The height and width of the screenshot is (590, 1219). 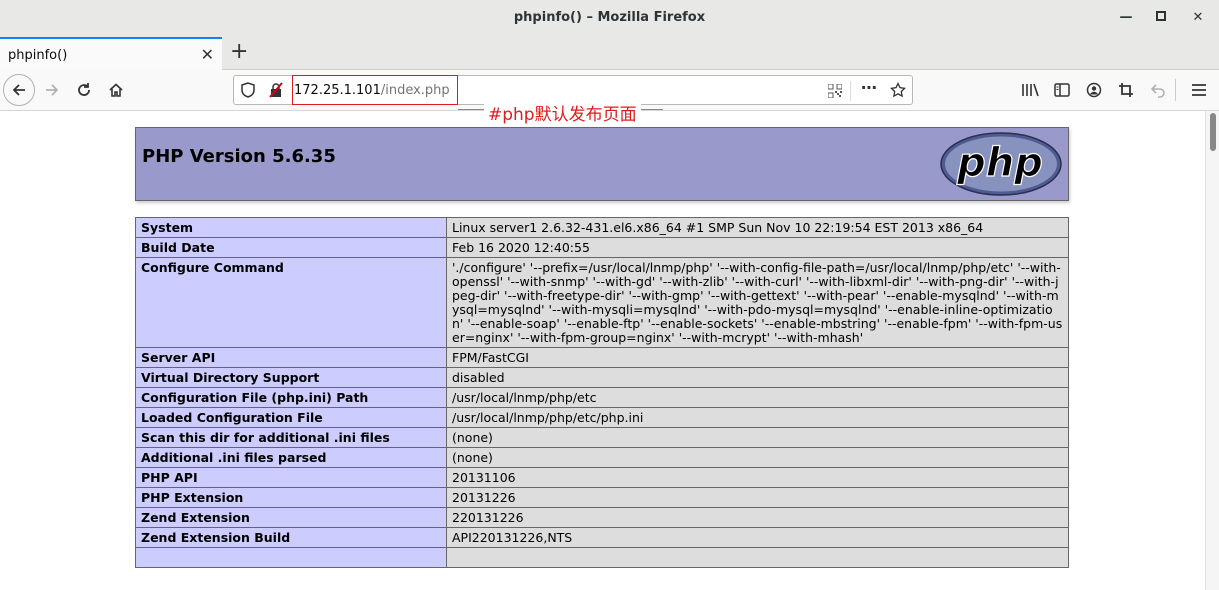 I want to click on table-row, so click(x=602, y=557).